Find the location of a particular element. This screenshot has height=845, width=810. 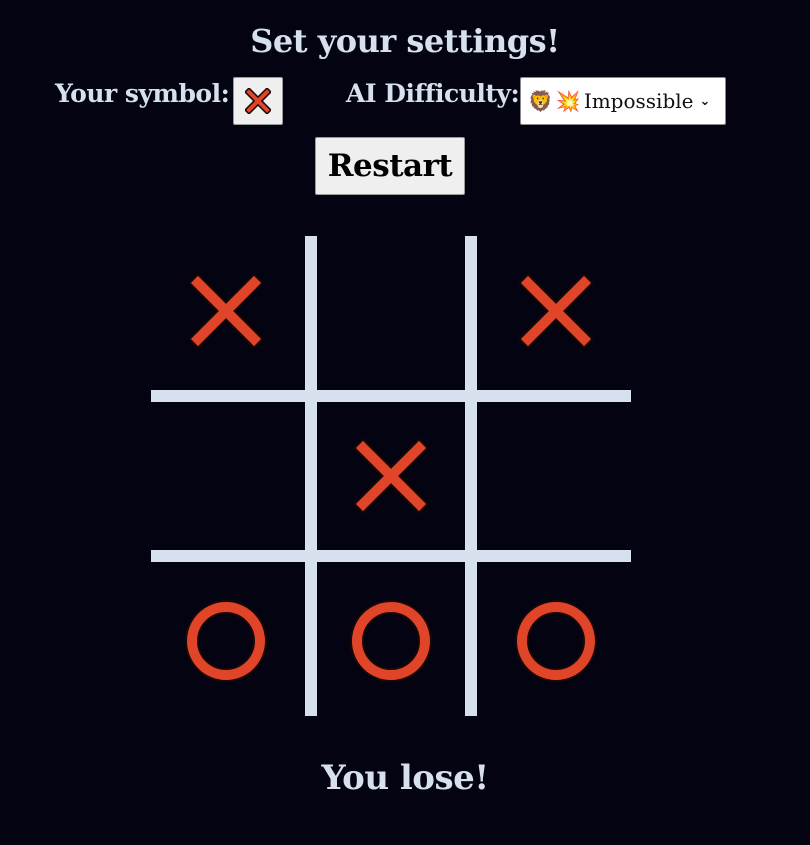

symbol-toggle-button is located at coordinates (258, 101).